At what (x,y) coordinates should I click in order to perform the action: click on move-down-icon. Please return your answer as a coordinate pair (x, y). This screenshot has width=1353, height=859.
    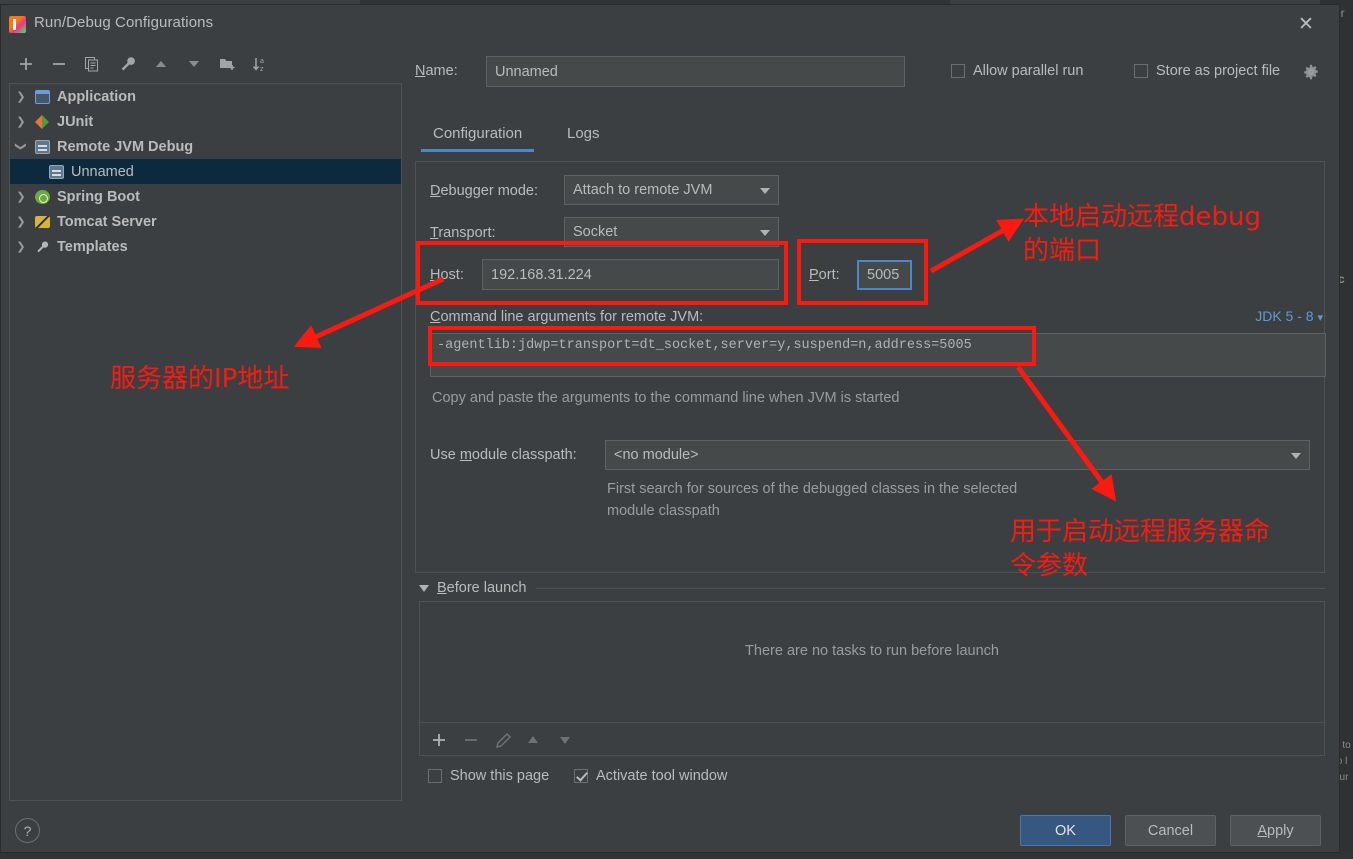
    Looking at the image, I should click on (194, 64).